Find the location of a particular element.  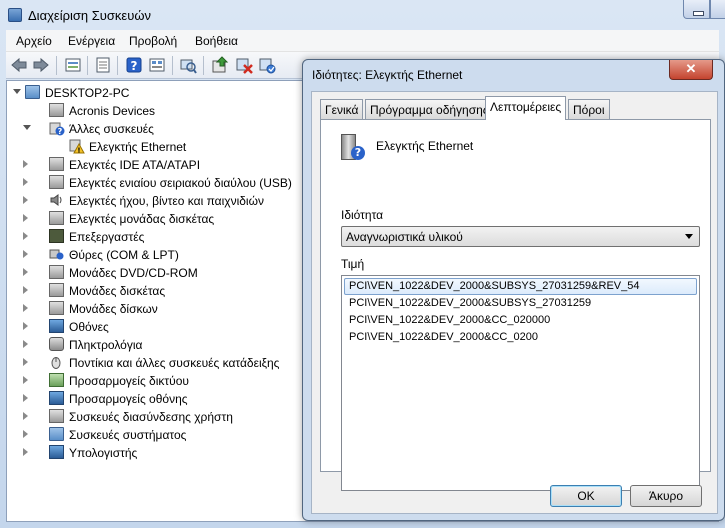

tree-root-label: DESKTOP2-PC is located at coordinates (87, 93).